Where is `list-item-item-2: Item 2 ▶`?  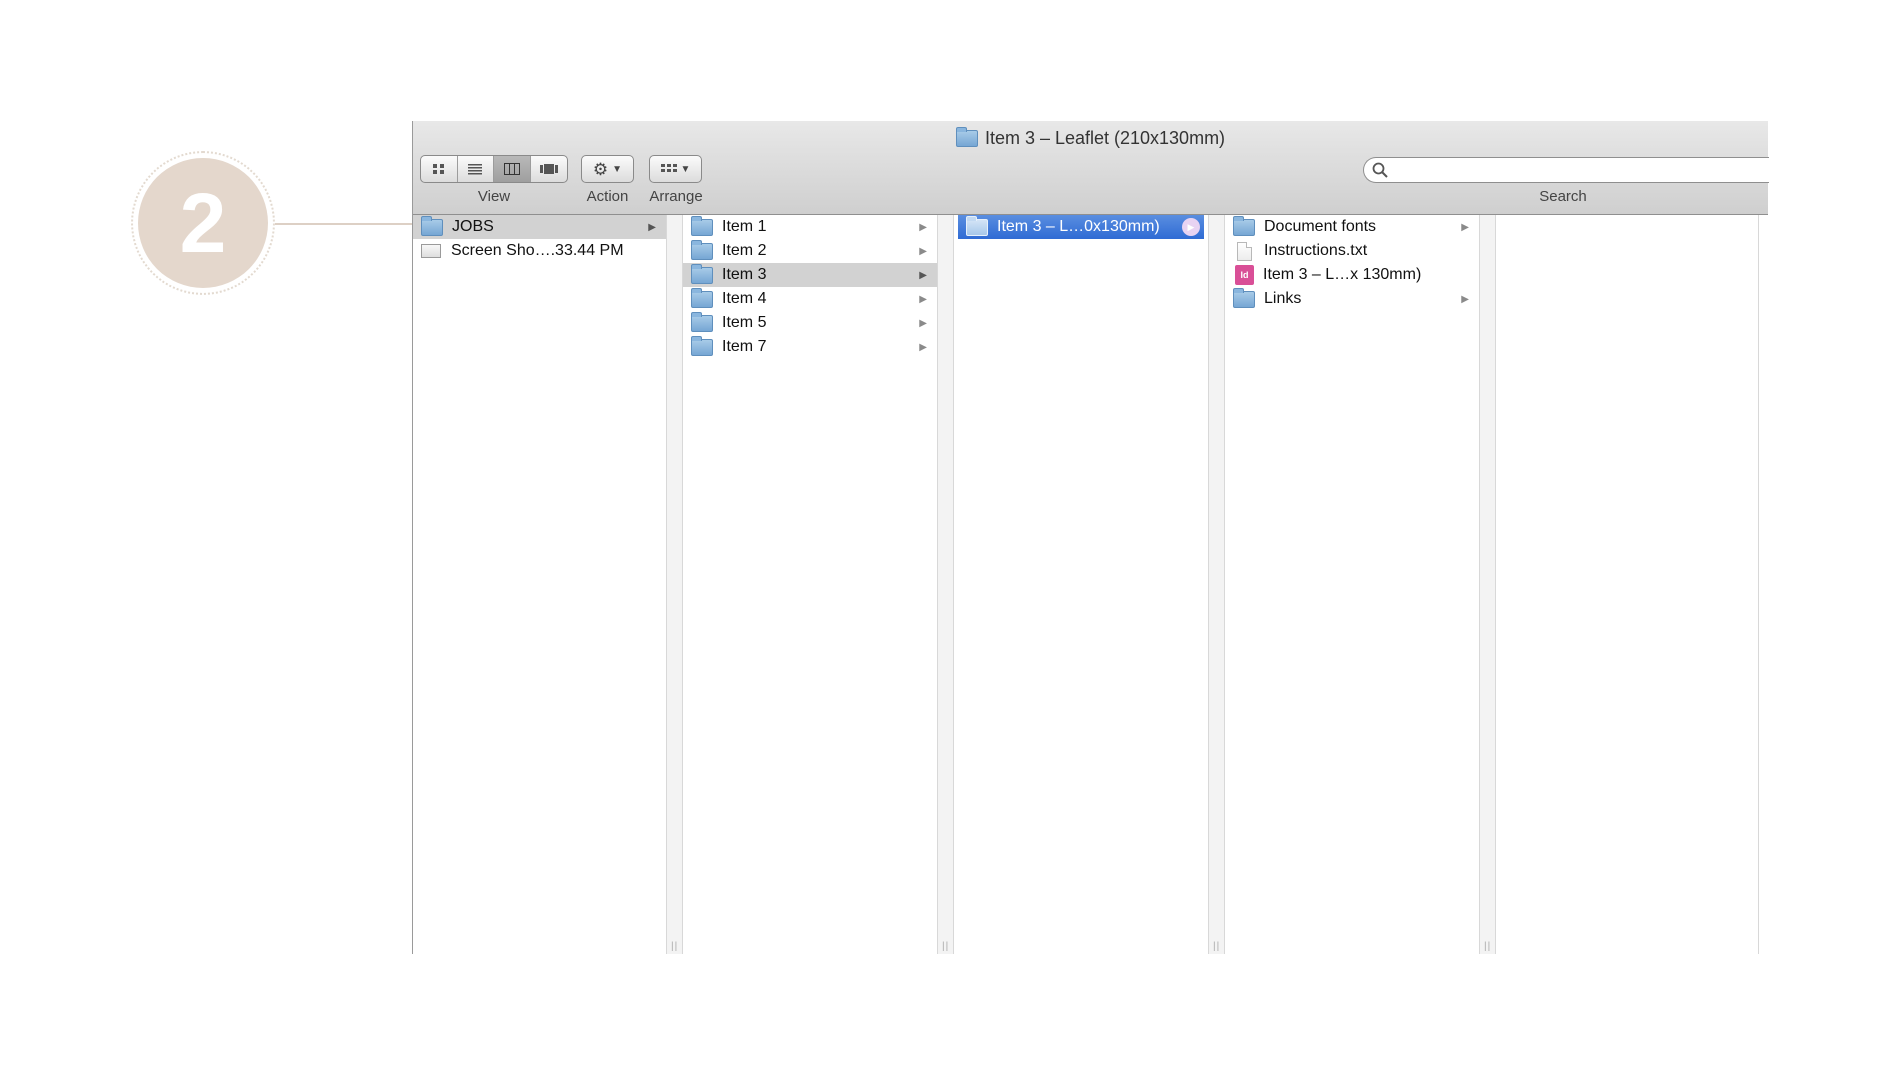 list-item-item-2: Item 2 ▶ is located at coordinates (810, 251).